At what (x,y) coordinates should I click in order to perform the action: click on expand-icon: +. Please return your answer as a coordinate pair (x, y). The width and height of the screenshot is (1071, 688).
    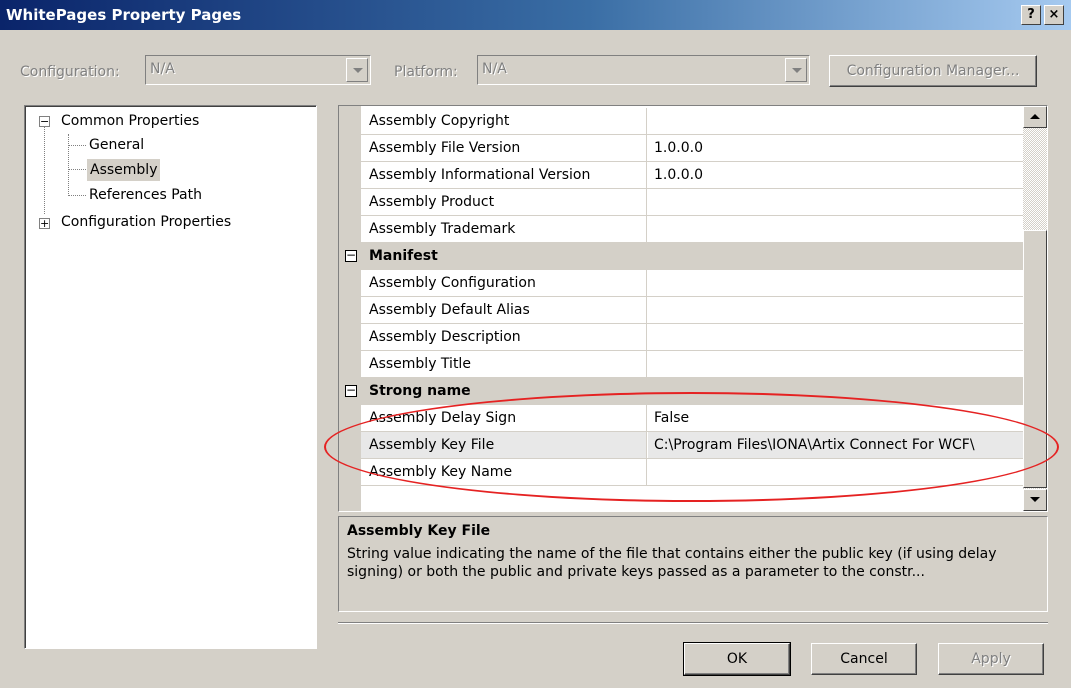
    Looking at the image, I should click on (44, 223).